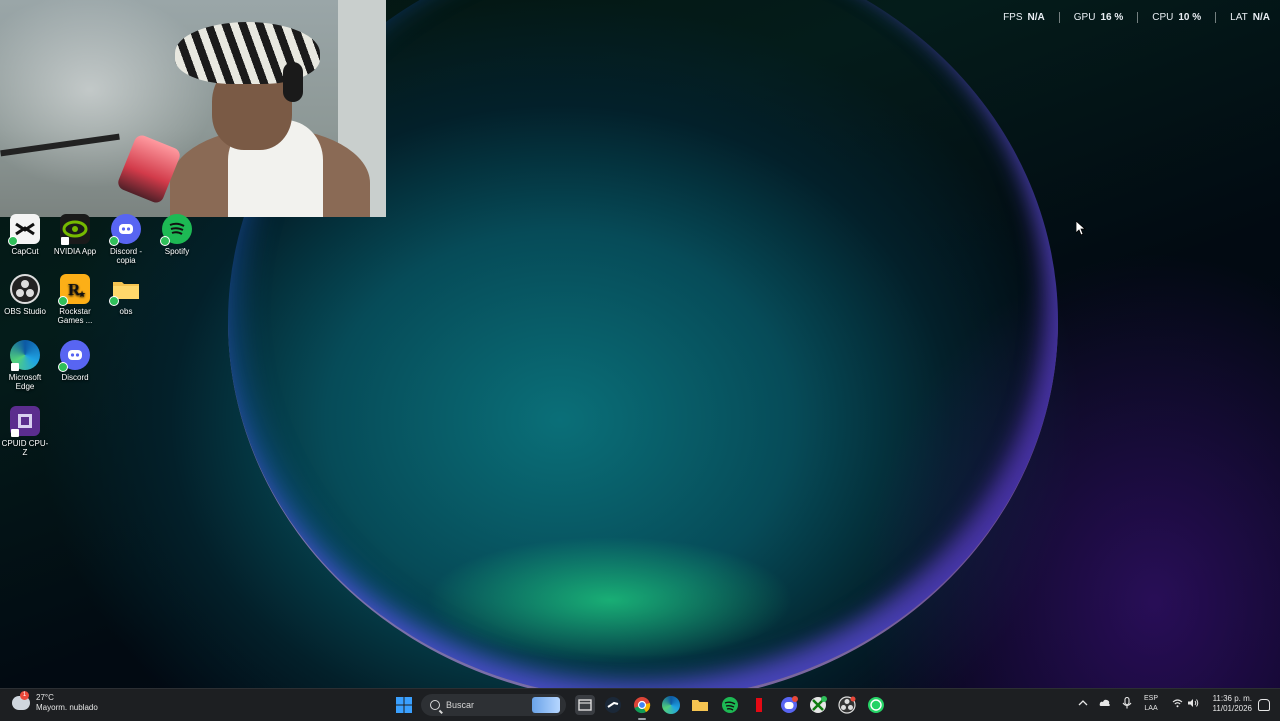 This screenshot has width=1280, height=721. Describe the element at coordinates (193, 108) in the screenshot. I see `webcam-overlay` at that location.